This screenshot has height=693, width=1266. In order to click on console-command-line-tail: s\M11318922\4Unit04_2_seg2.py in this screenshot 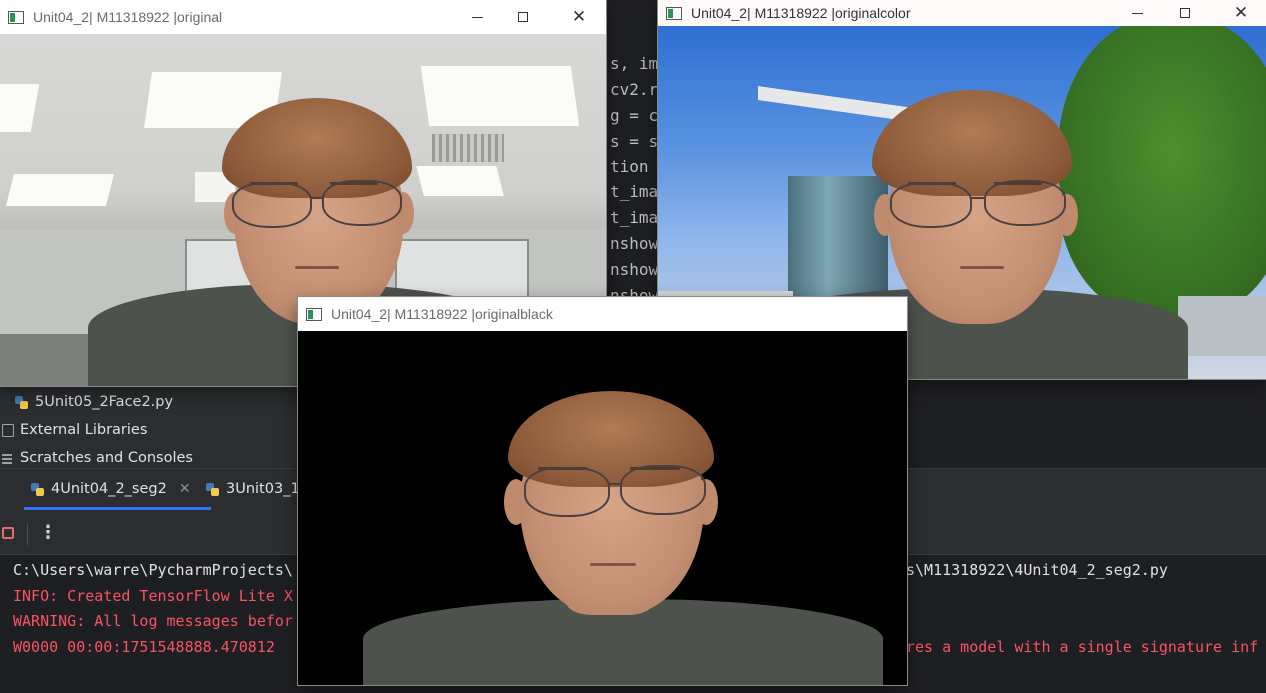, I will do `click(1037, 570)`.